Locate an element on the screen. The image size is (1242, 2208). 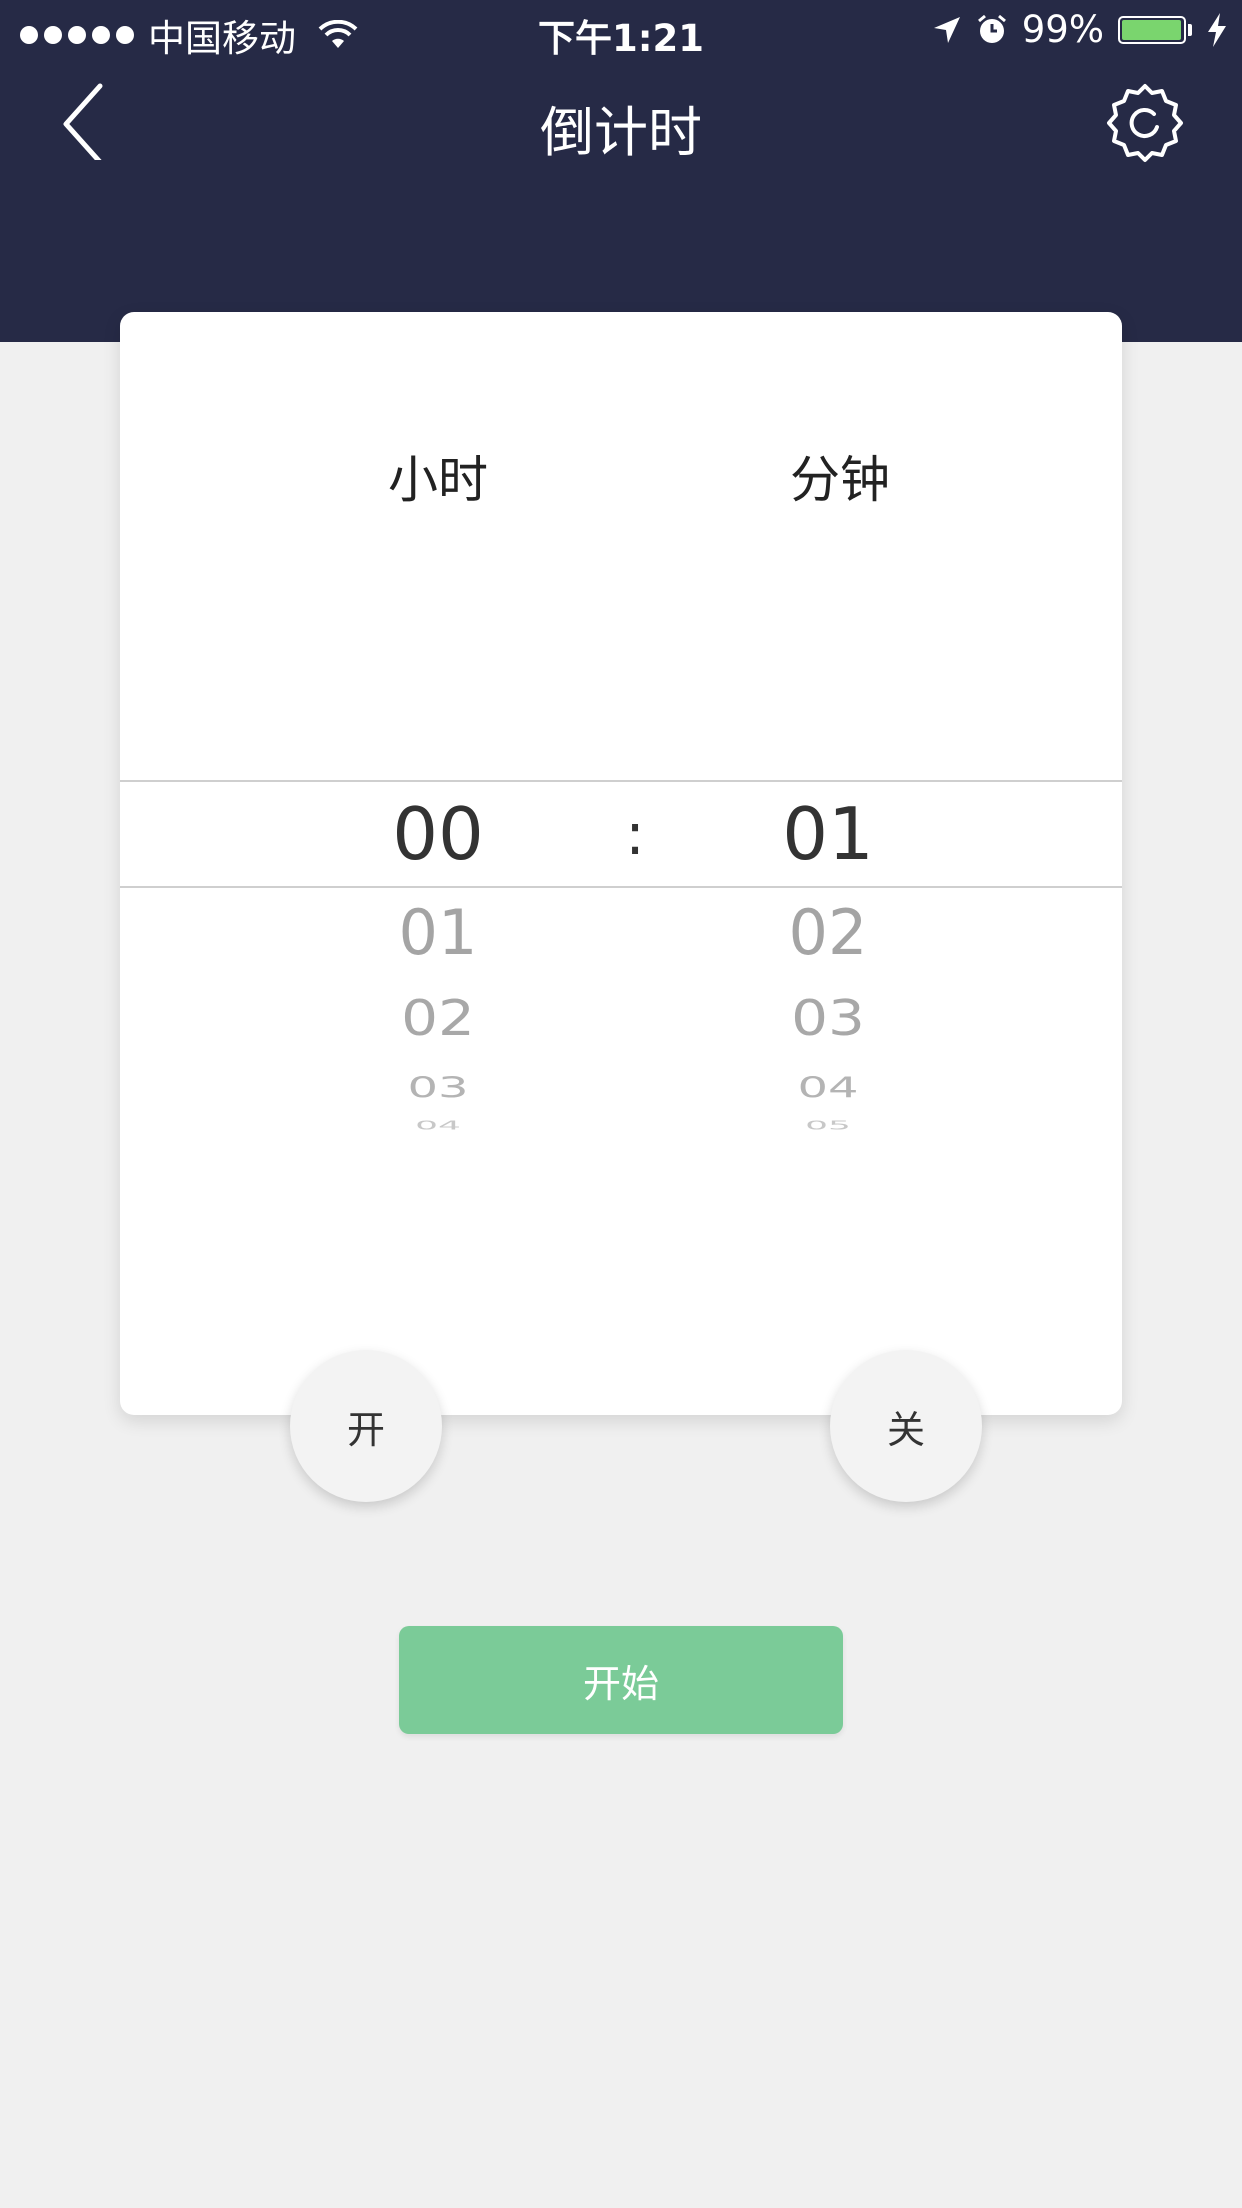
hours-option: 01 is located at coordinates (438, 932).